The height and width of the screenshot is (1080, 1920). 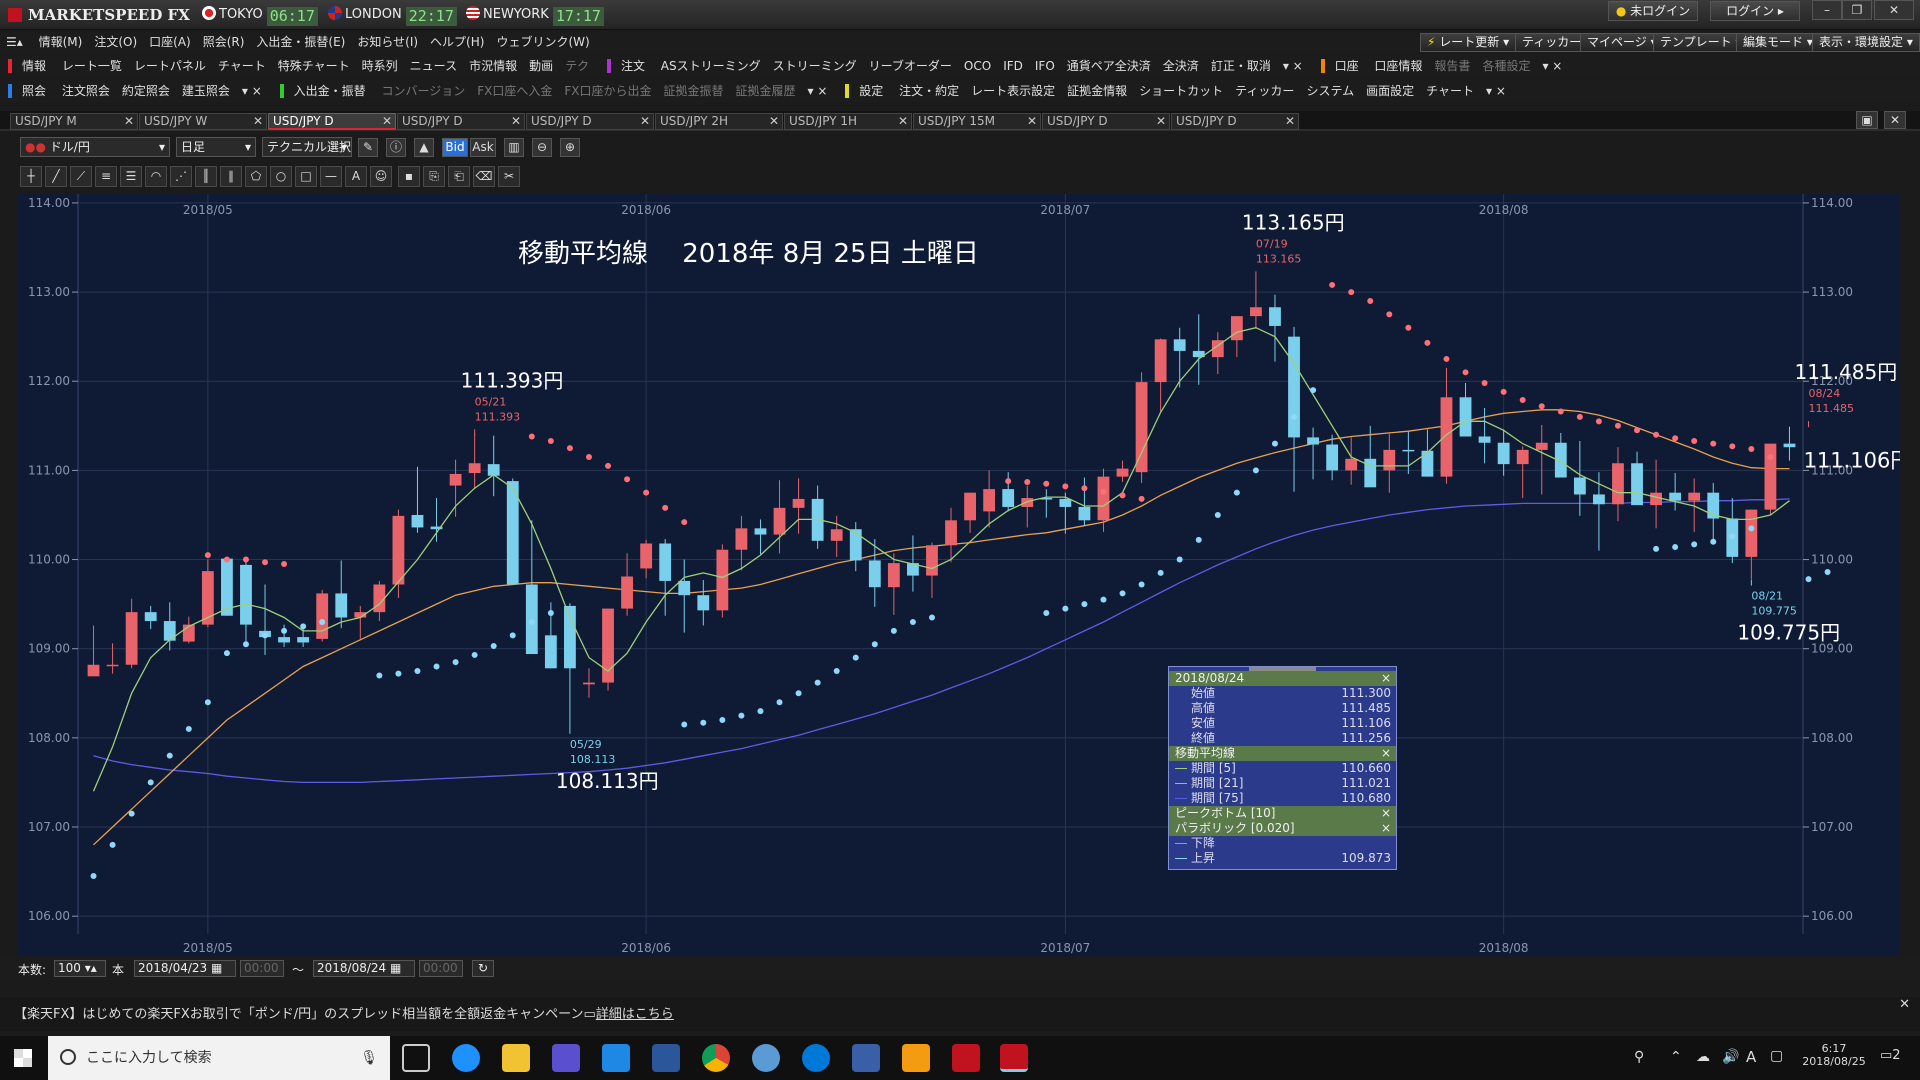 I want to click on order-inquiry-button: 注文照会, so click(x=86, y=91).